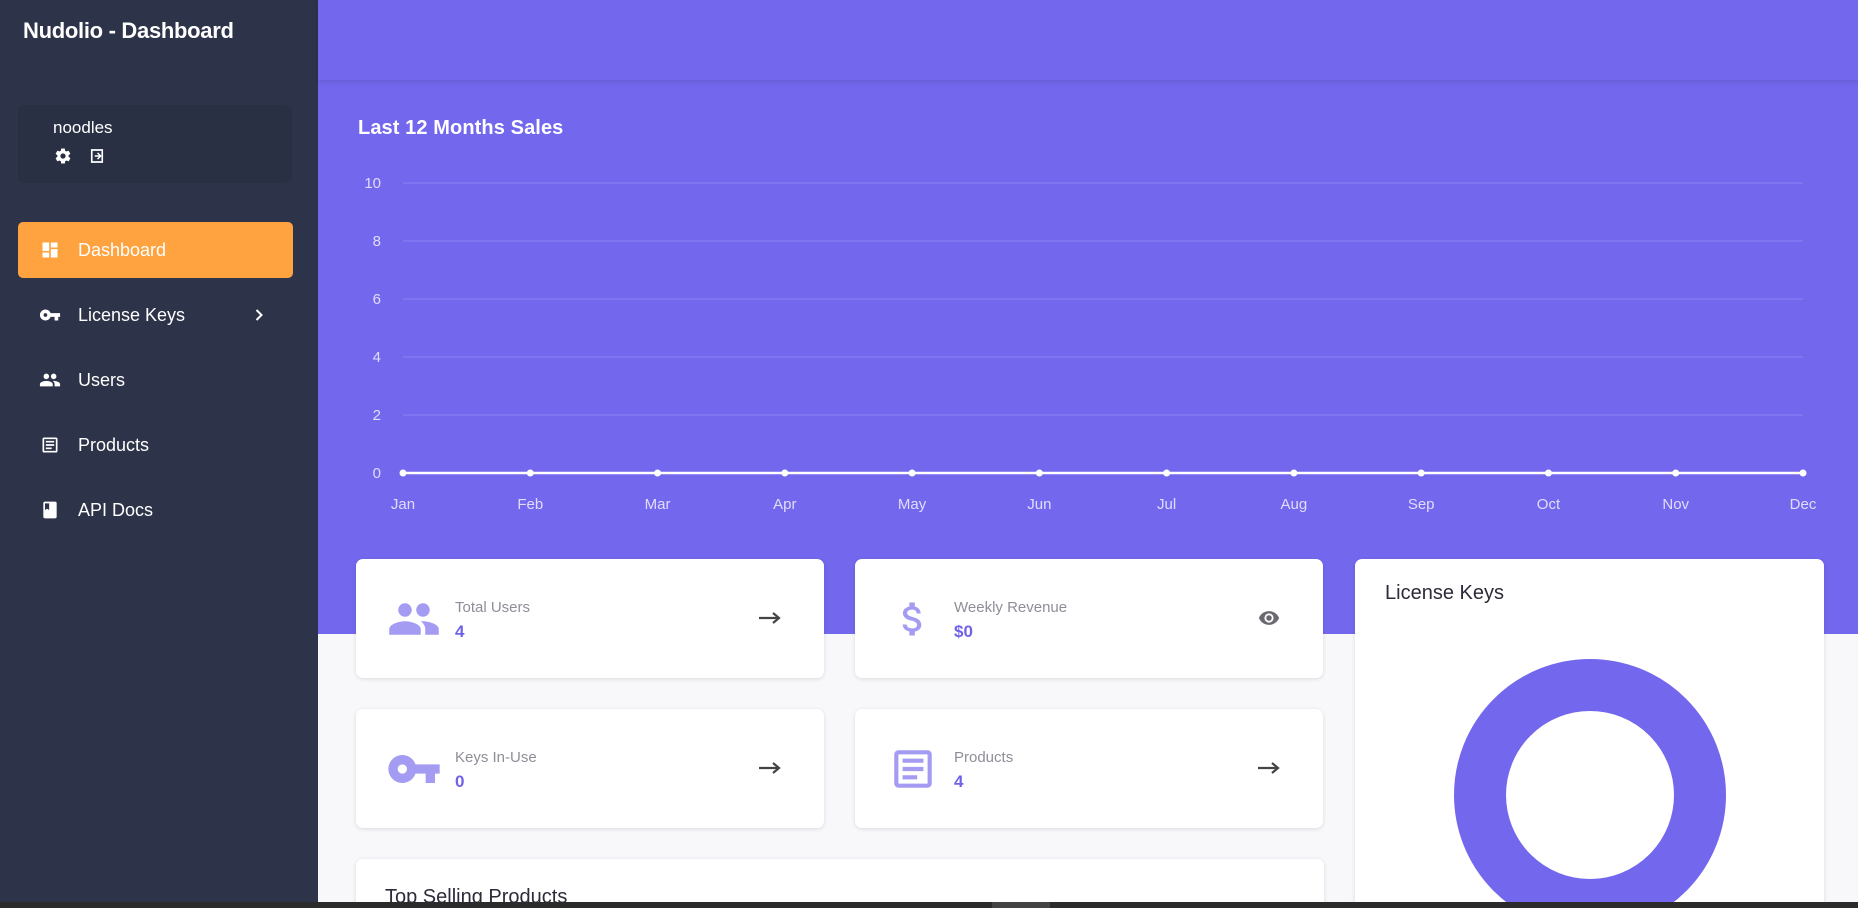  What do you see at coordinates (102, 379) in the screenshot?
I see `sidebar-item-label: Users` at bounding box center [102, 379].